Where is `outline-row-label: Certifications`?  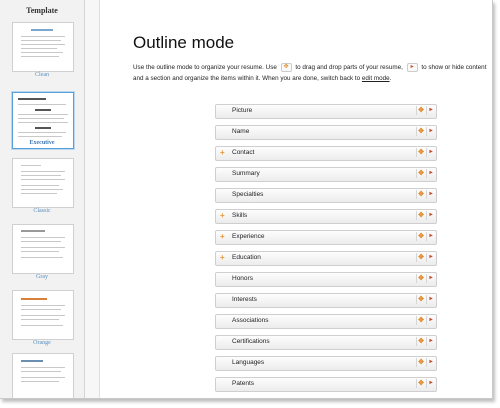 outline-row-label: Certifications is located at coordinates (251, 341).